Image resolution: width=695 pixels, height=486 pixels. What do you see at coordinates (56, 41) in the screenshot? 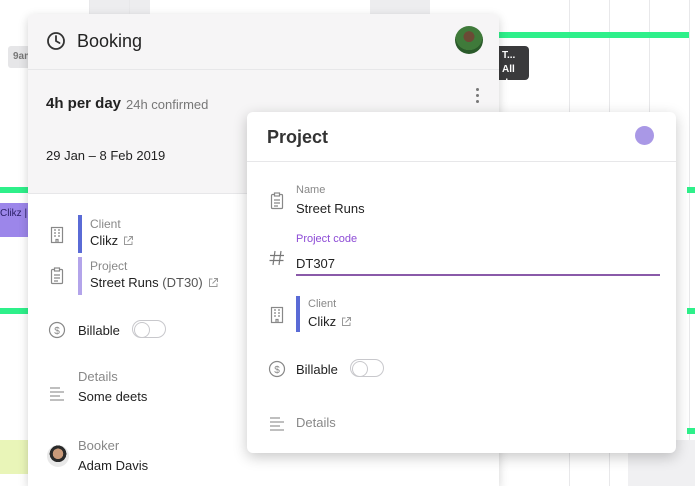
I see `clock-icon` at bounding box center [56, 41].